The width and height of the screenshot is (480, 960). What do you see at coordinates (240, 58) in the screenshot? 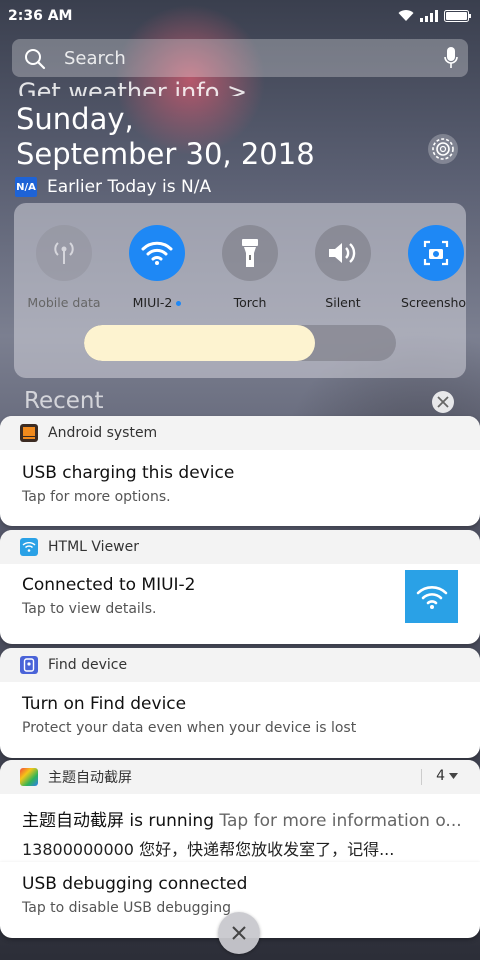
I see `search-bar: Search` at bounding box center [240, 58].